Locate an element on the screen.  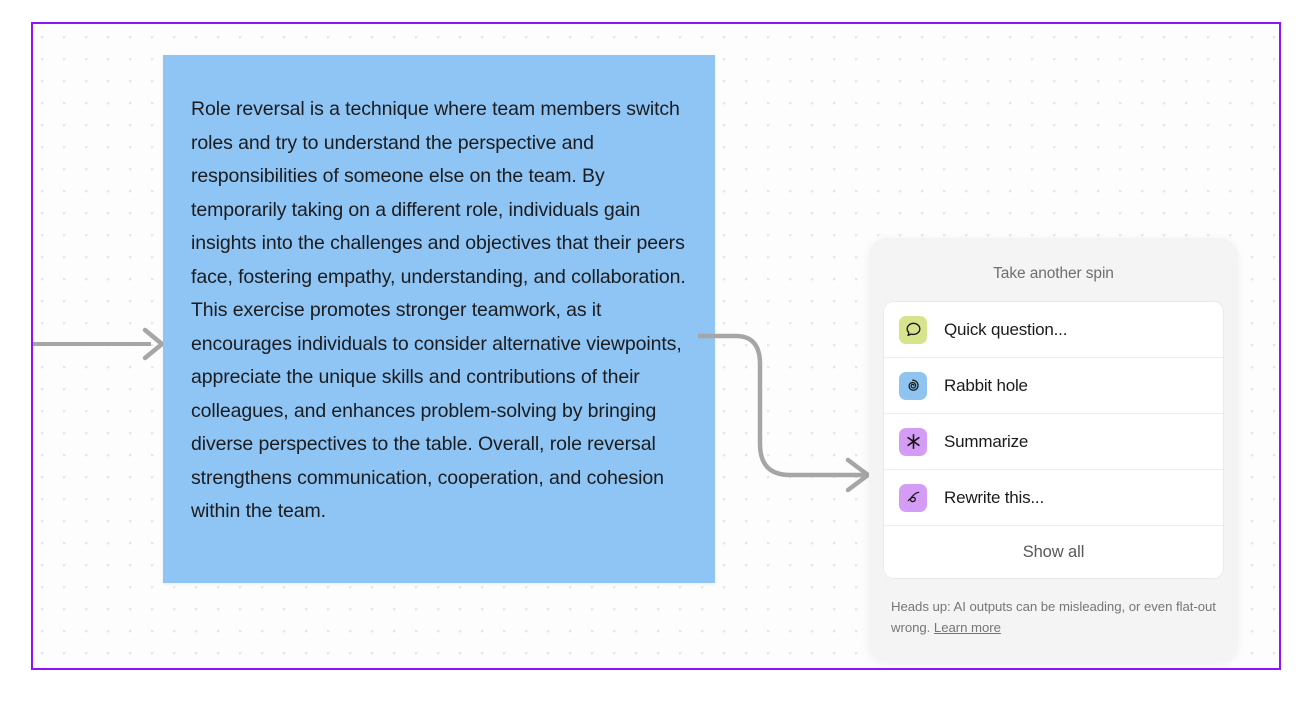
show-all-button: Show all is located at coordinates (1053, 552).